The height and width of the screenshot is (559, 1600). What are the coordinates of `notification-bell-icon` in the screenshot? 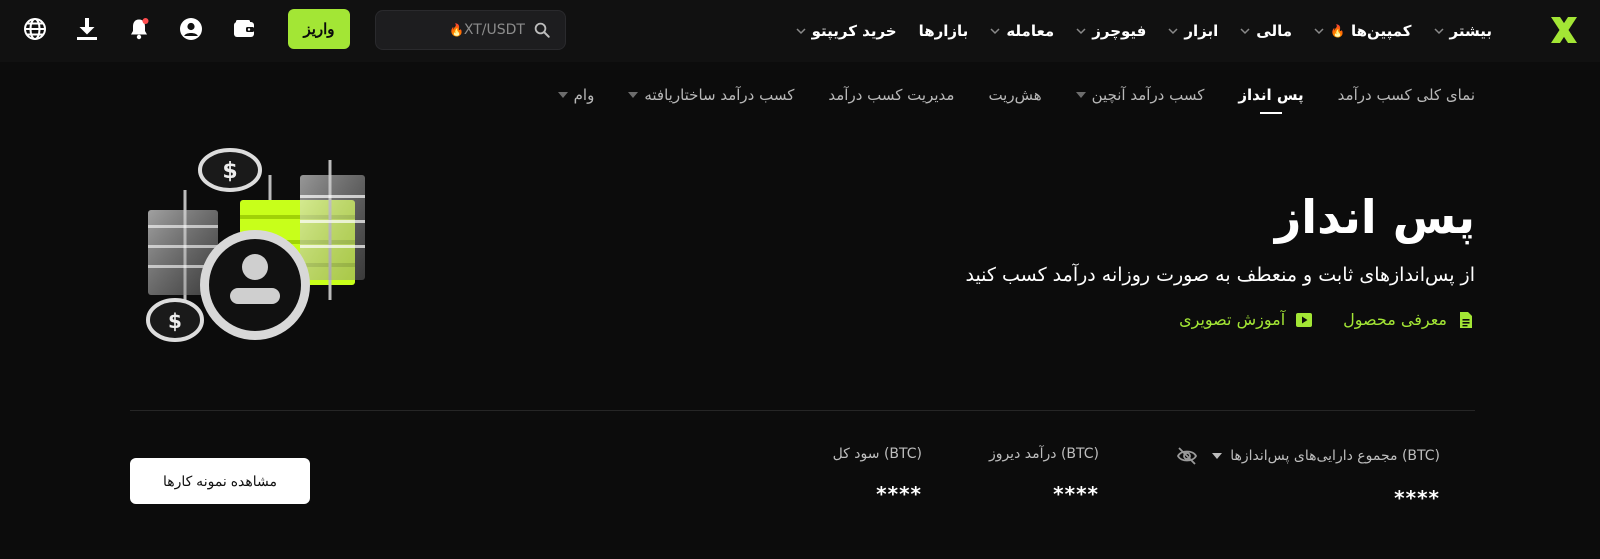 It's located at (139, 29).